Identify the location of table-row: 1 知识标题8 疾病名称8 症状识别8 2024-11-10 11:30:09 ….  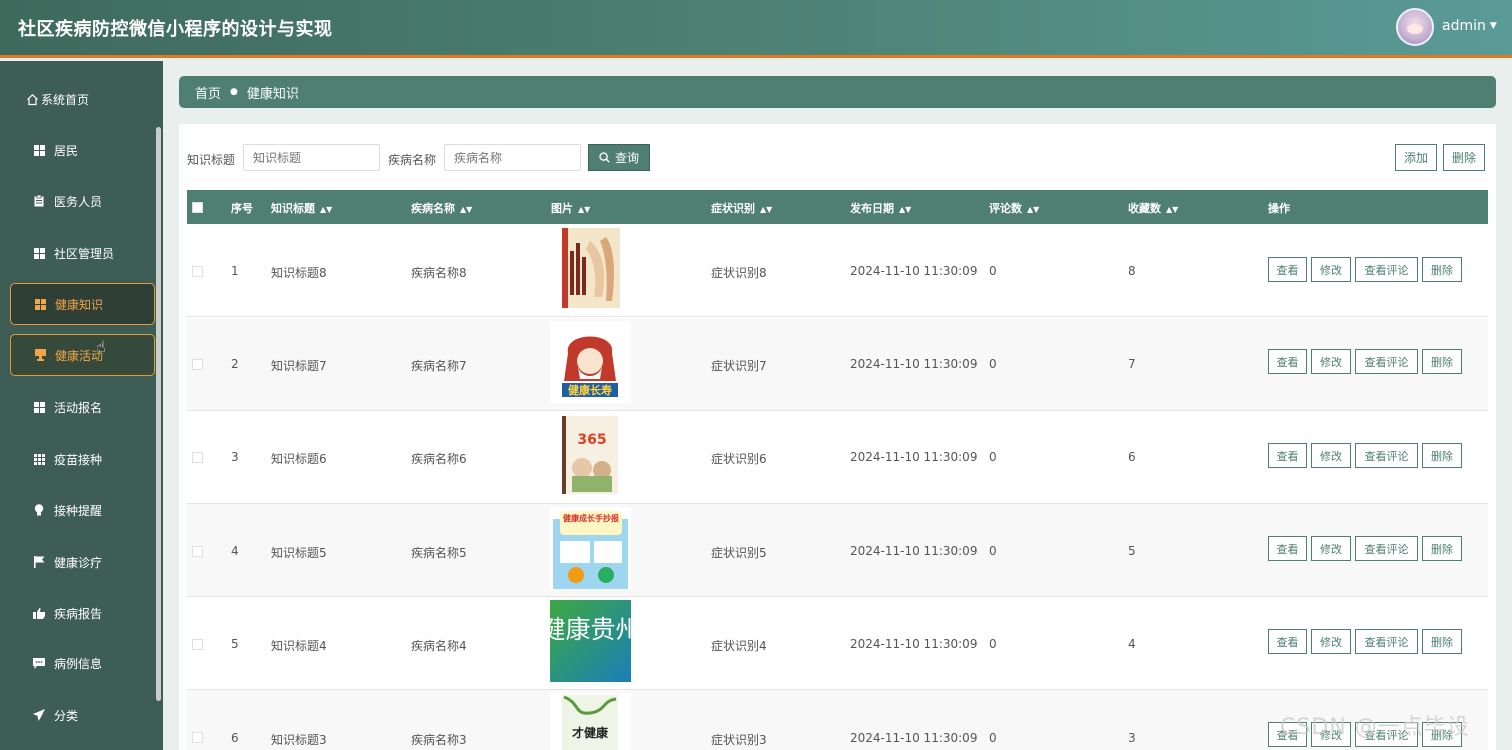
(837, 270).